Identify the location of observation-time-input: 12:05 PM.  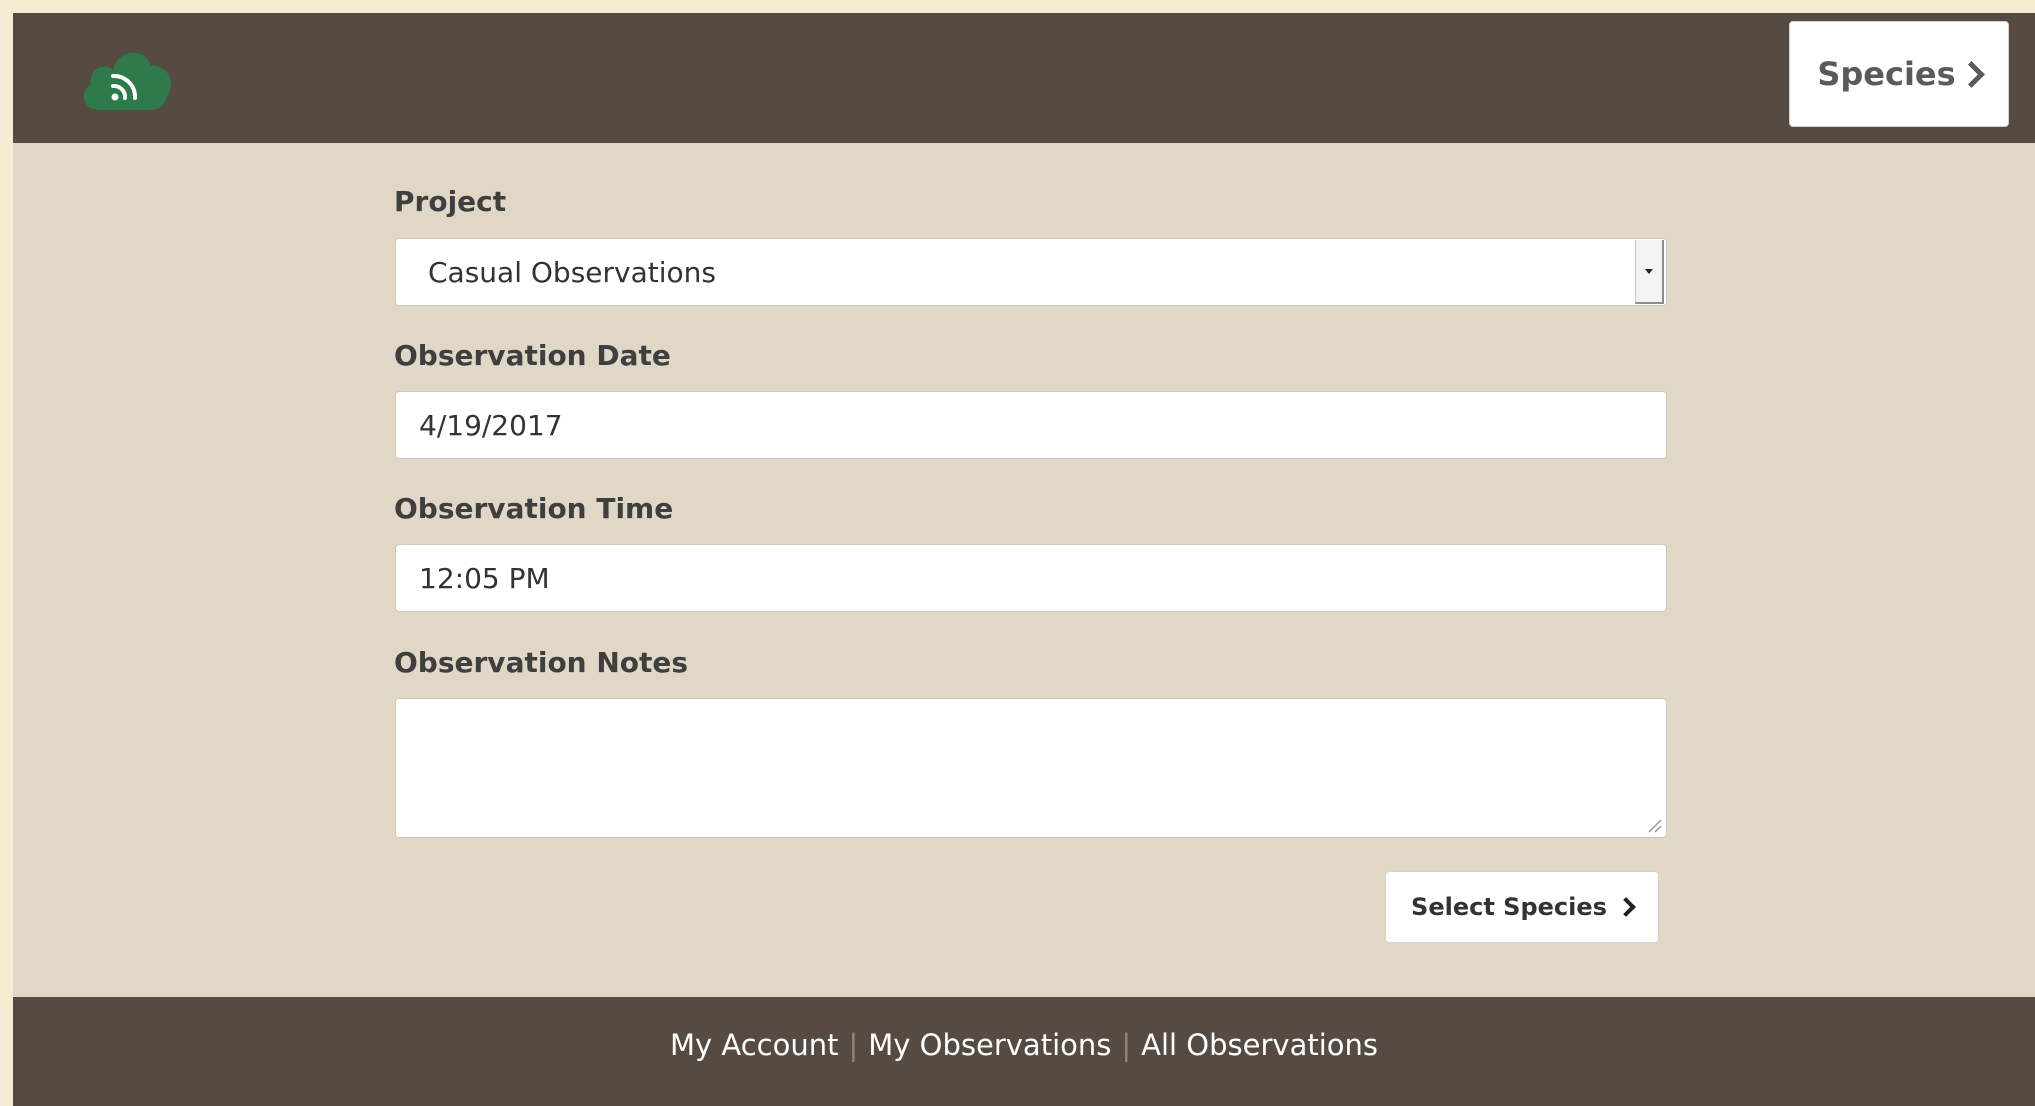
(1031, 578).